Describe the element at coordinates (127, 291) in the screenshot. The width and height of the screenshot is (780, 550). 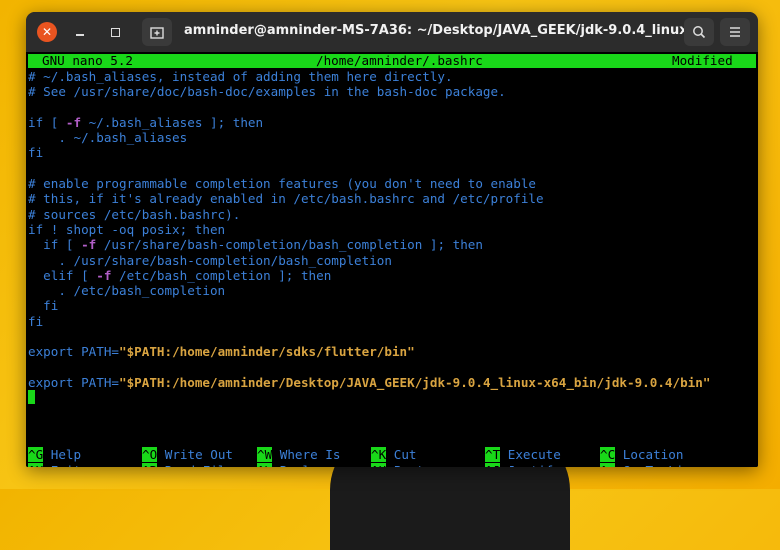
I see `code-token: . /etc/bash_completion` at that location.